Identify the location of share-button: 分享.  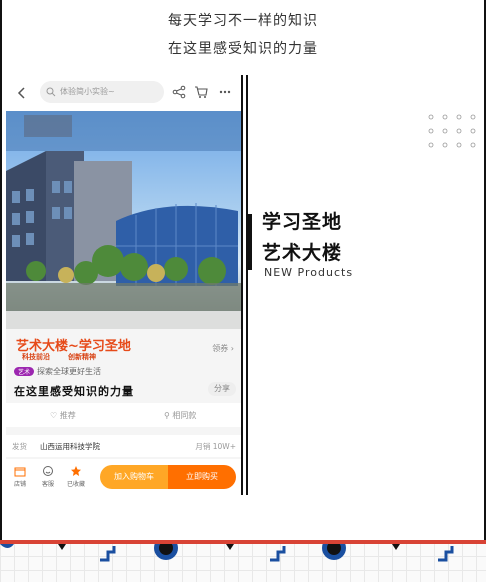
(222, 389).